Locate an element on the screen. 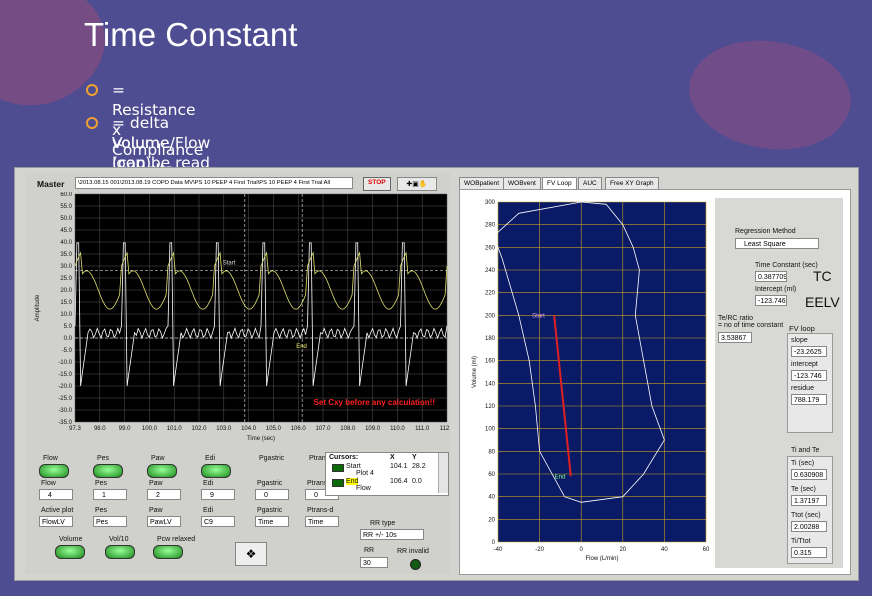  plot-select-field: Pes is located at coordinates (110, 521).